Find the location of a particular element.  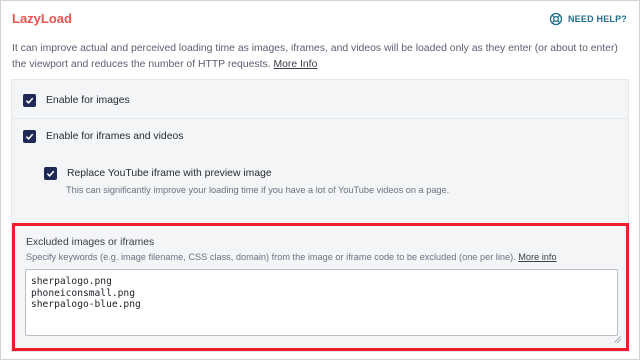

checkbox-enable-images is located at coordinates (29, 100).